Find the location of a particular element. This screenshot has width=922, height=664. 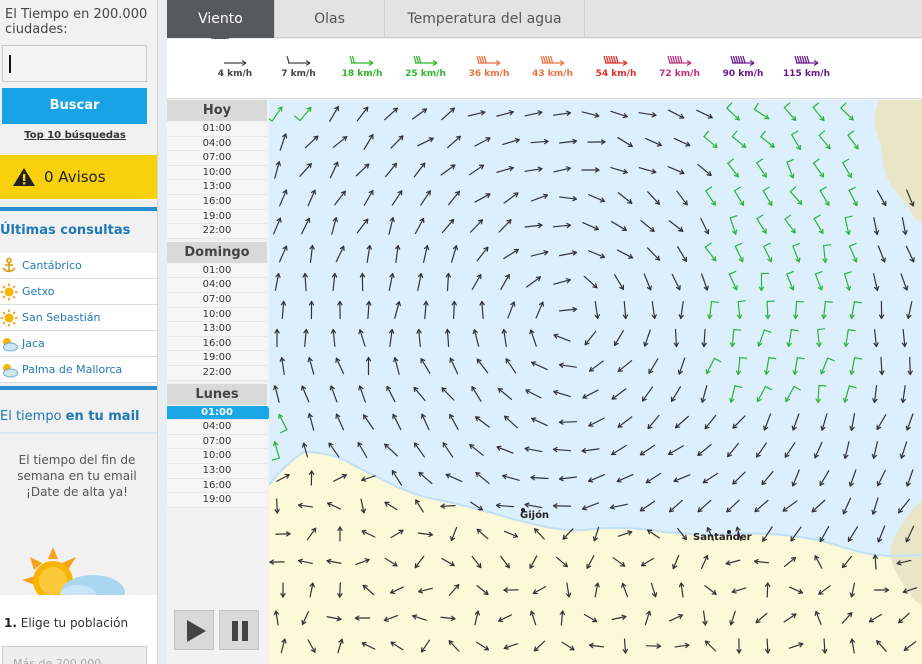

legend-label: 7 km/h is located at coordinates (298, 74).